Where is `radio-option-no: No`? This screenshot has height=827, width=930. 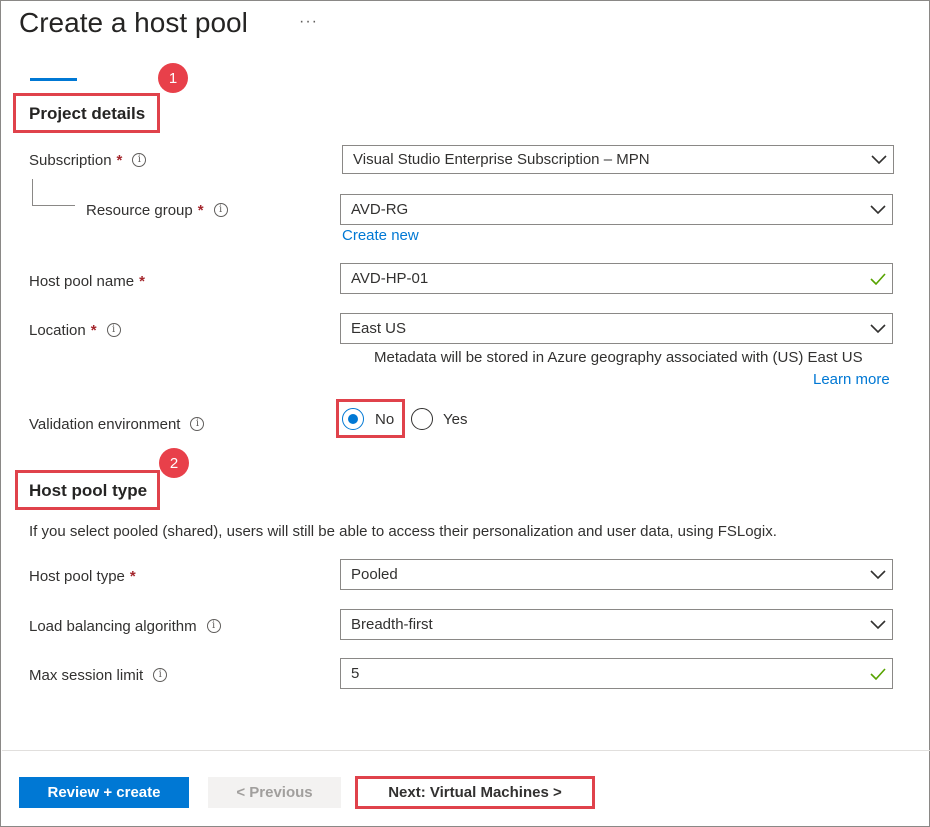
radio-option-no: No is located at coordinates (368, 419).